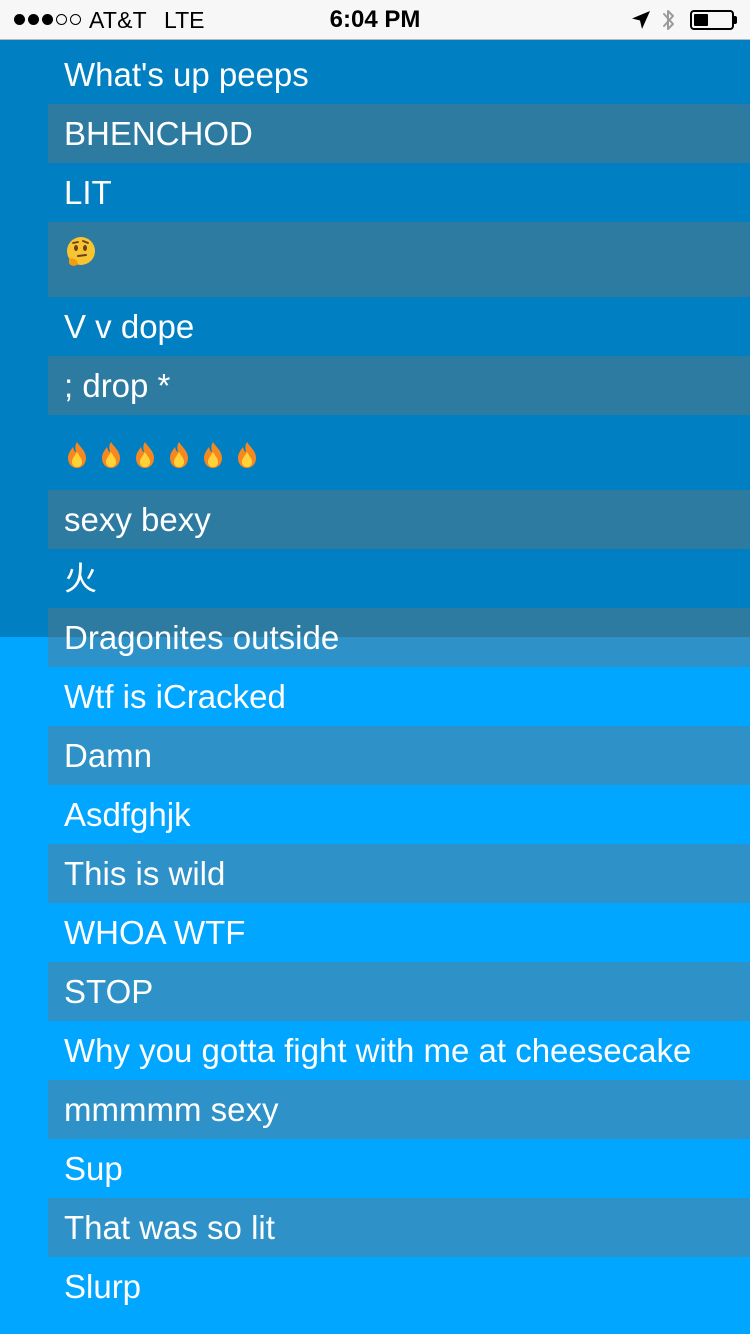  What do you see at coordinates (375, 20) in the screenshot?
I see `status-bar: AT&T LTE 6:04 PM` at bounding box center [375, 20].